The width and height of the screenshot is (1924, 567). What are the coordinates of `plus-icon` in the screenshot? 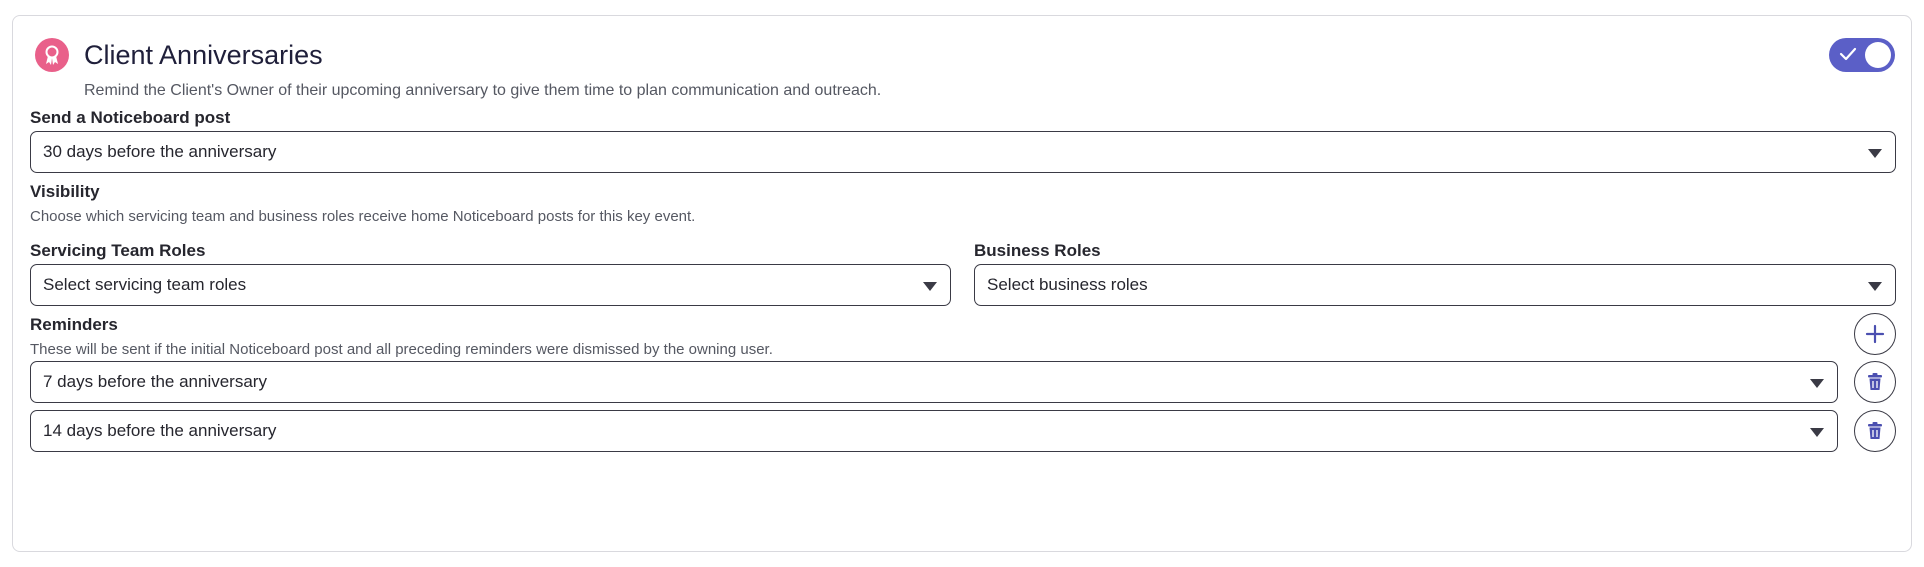 It's located at (1875, 334).